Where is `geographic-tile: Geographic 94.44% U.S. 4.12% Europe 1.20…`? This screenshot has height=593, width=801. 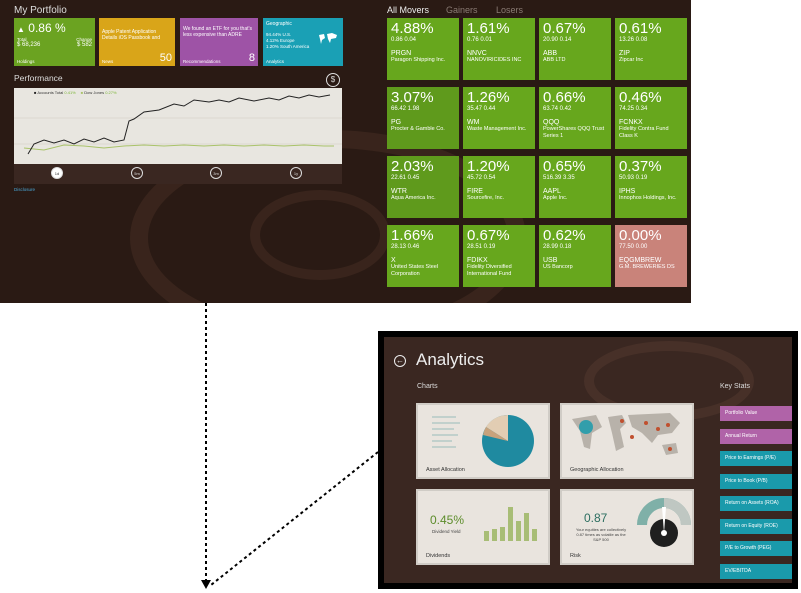
geographic-tile: Geographic 94.44% U.S. 4.12% Europe 1.20… is located at coordinates (303, 42).